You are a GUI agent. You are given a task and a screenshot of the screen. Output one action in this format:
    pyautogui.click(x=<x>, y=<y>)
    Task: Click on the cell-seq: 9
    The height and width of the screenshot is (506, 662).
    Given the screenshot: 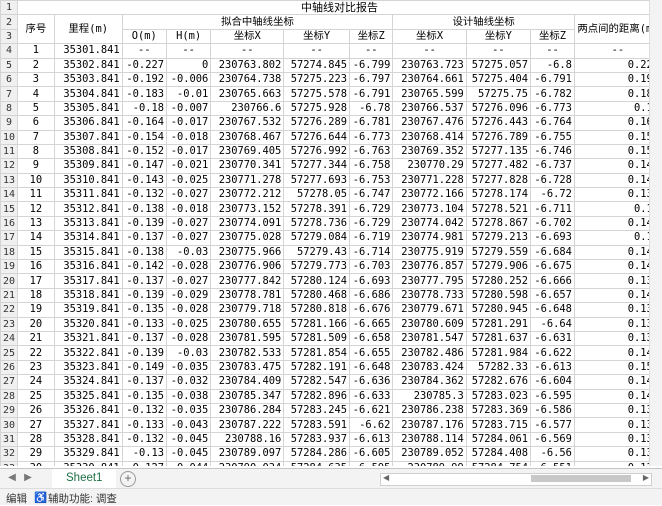 What is the action you would take?
    pyautogui.click(x=36, y=166)
    